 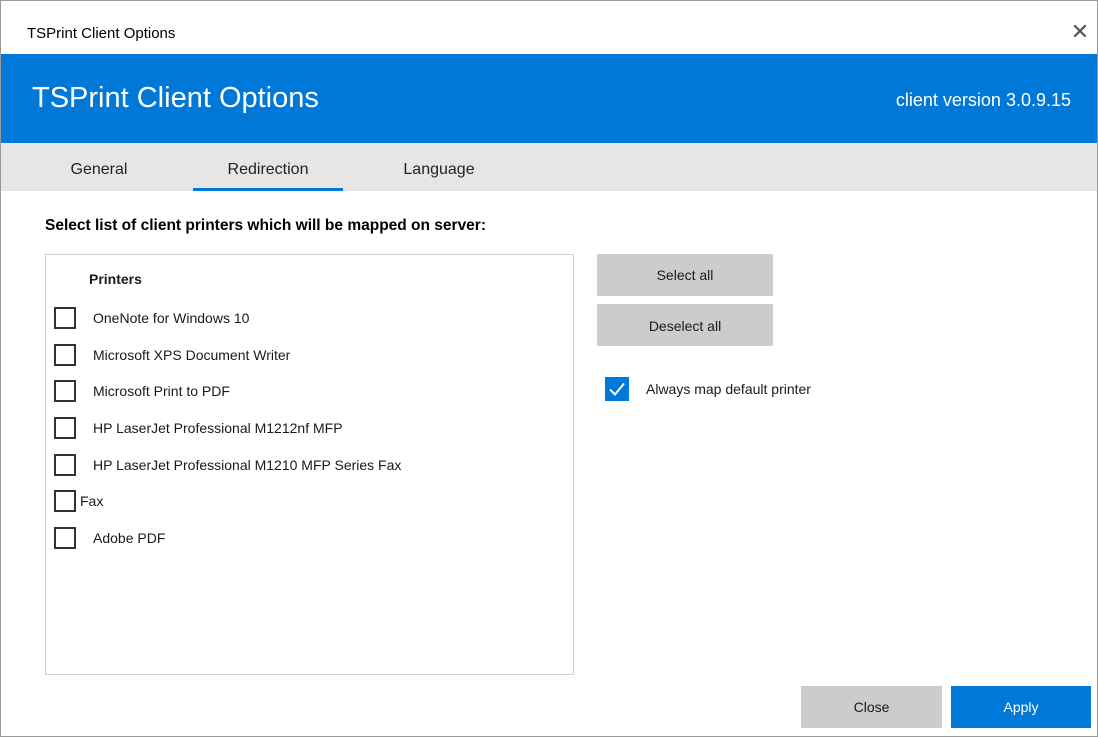 I want to click on printer-item-xps-writer: Microsoft XPS Document Writer, so click(x=172, y=355).